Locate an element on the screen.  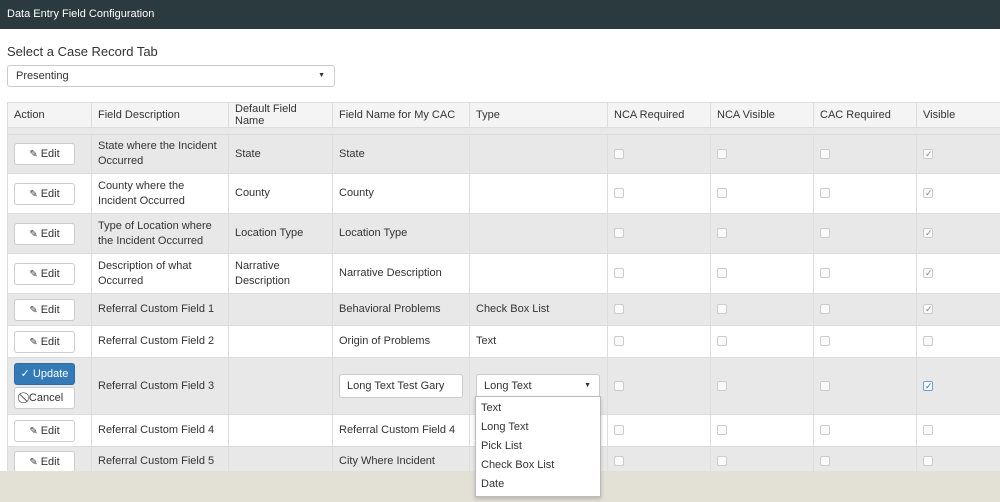
field-description: Referral Custom Field 2 is located at coordinates (160, 341).